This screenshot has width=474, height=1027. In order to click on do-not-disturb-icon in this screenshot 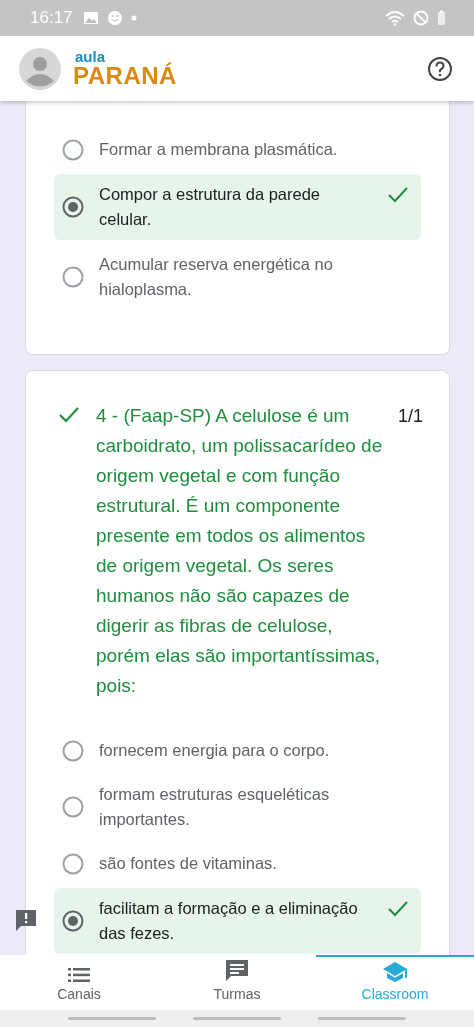, I will do `click(421, 18)`.